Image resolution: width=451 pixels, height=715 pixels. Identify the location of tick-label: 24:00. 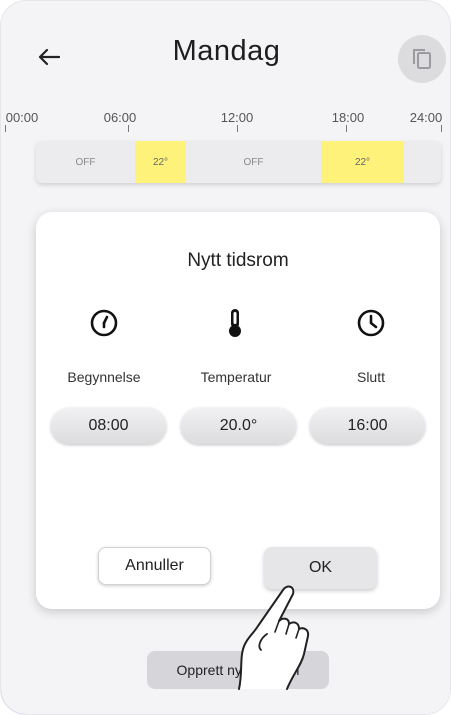
(426, 117).